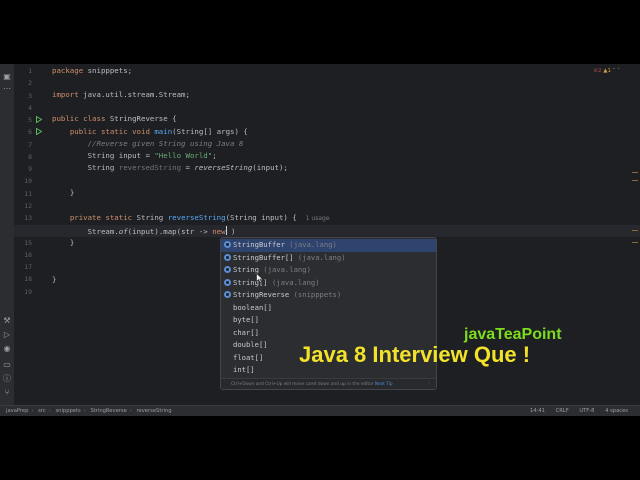 This screenshot has width=640, height=480. Describe the element at coordinates (7, 379) in the screenshot. I see `problems-icon: ⓘ` at that location.